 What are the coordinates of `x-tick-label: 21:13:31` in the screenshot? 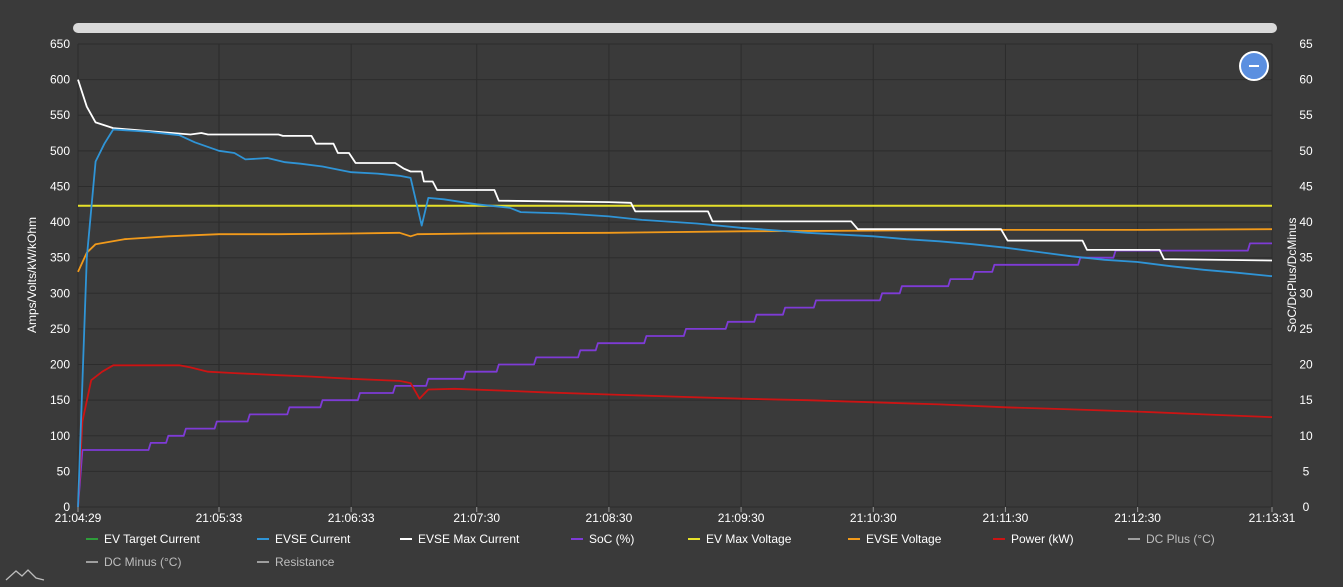 It's located at (1272, 518).